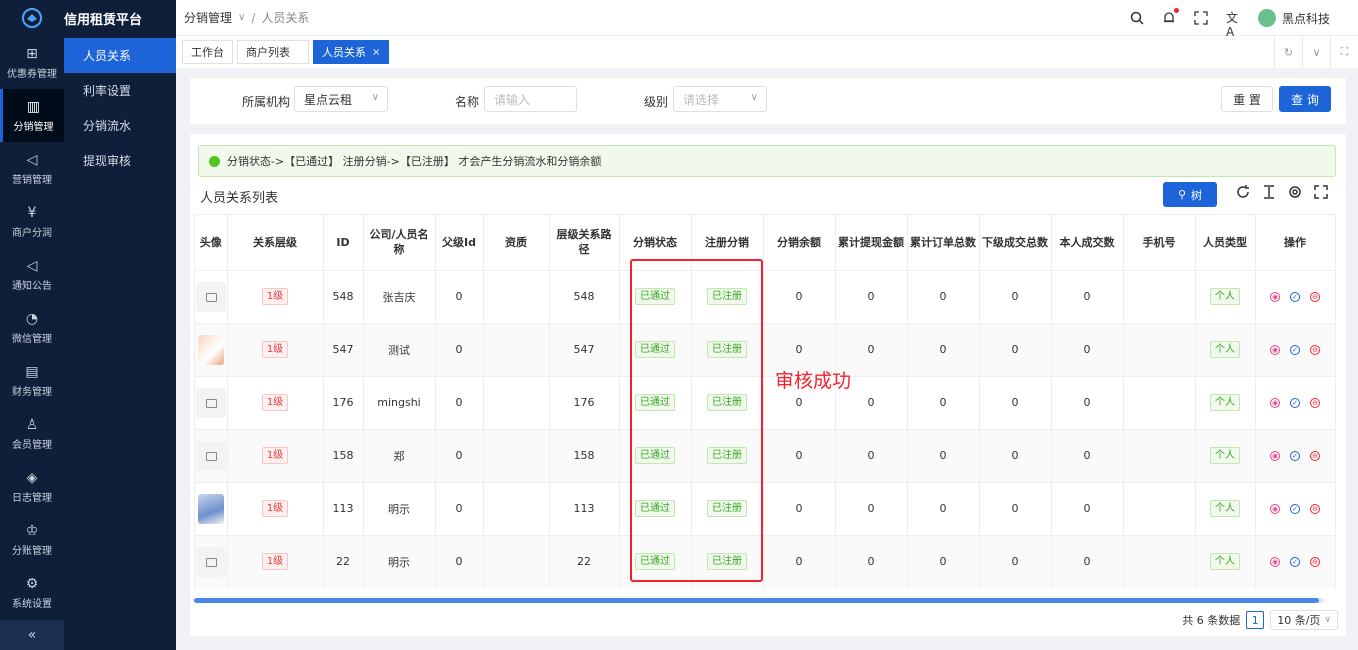  Describe the element at coordinates (32, 392) in the screenshot. I see `rail-item-label: 财务管理` at that location.